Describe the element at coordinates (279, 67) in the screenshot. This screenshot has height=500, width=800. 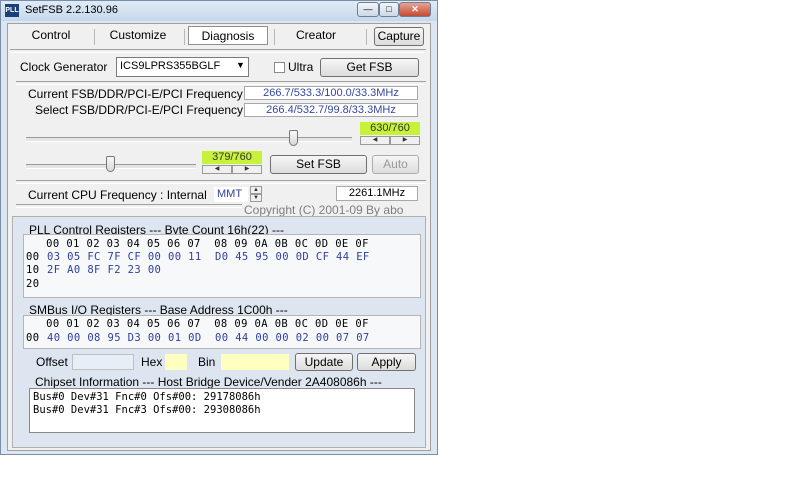
I see `ultra-checkbox` at that location.